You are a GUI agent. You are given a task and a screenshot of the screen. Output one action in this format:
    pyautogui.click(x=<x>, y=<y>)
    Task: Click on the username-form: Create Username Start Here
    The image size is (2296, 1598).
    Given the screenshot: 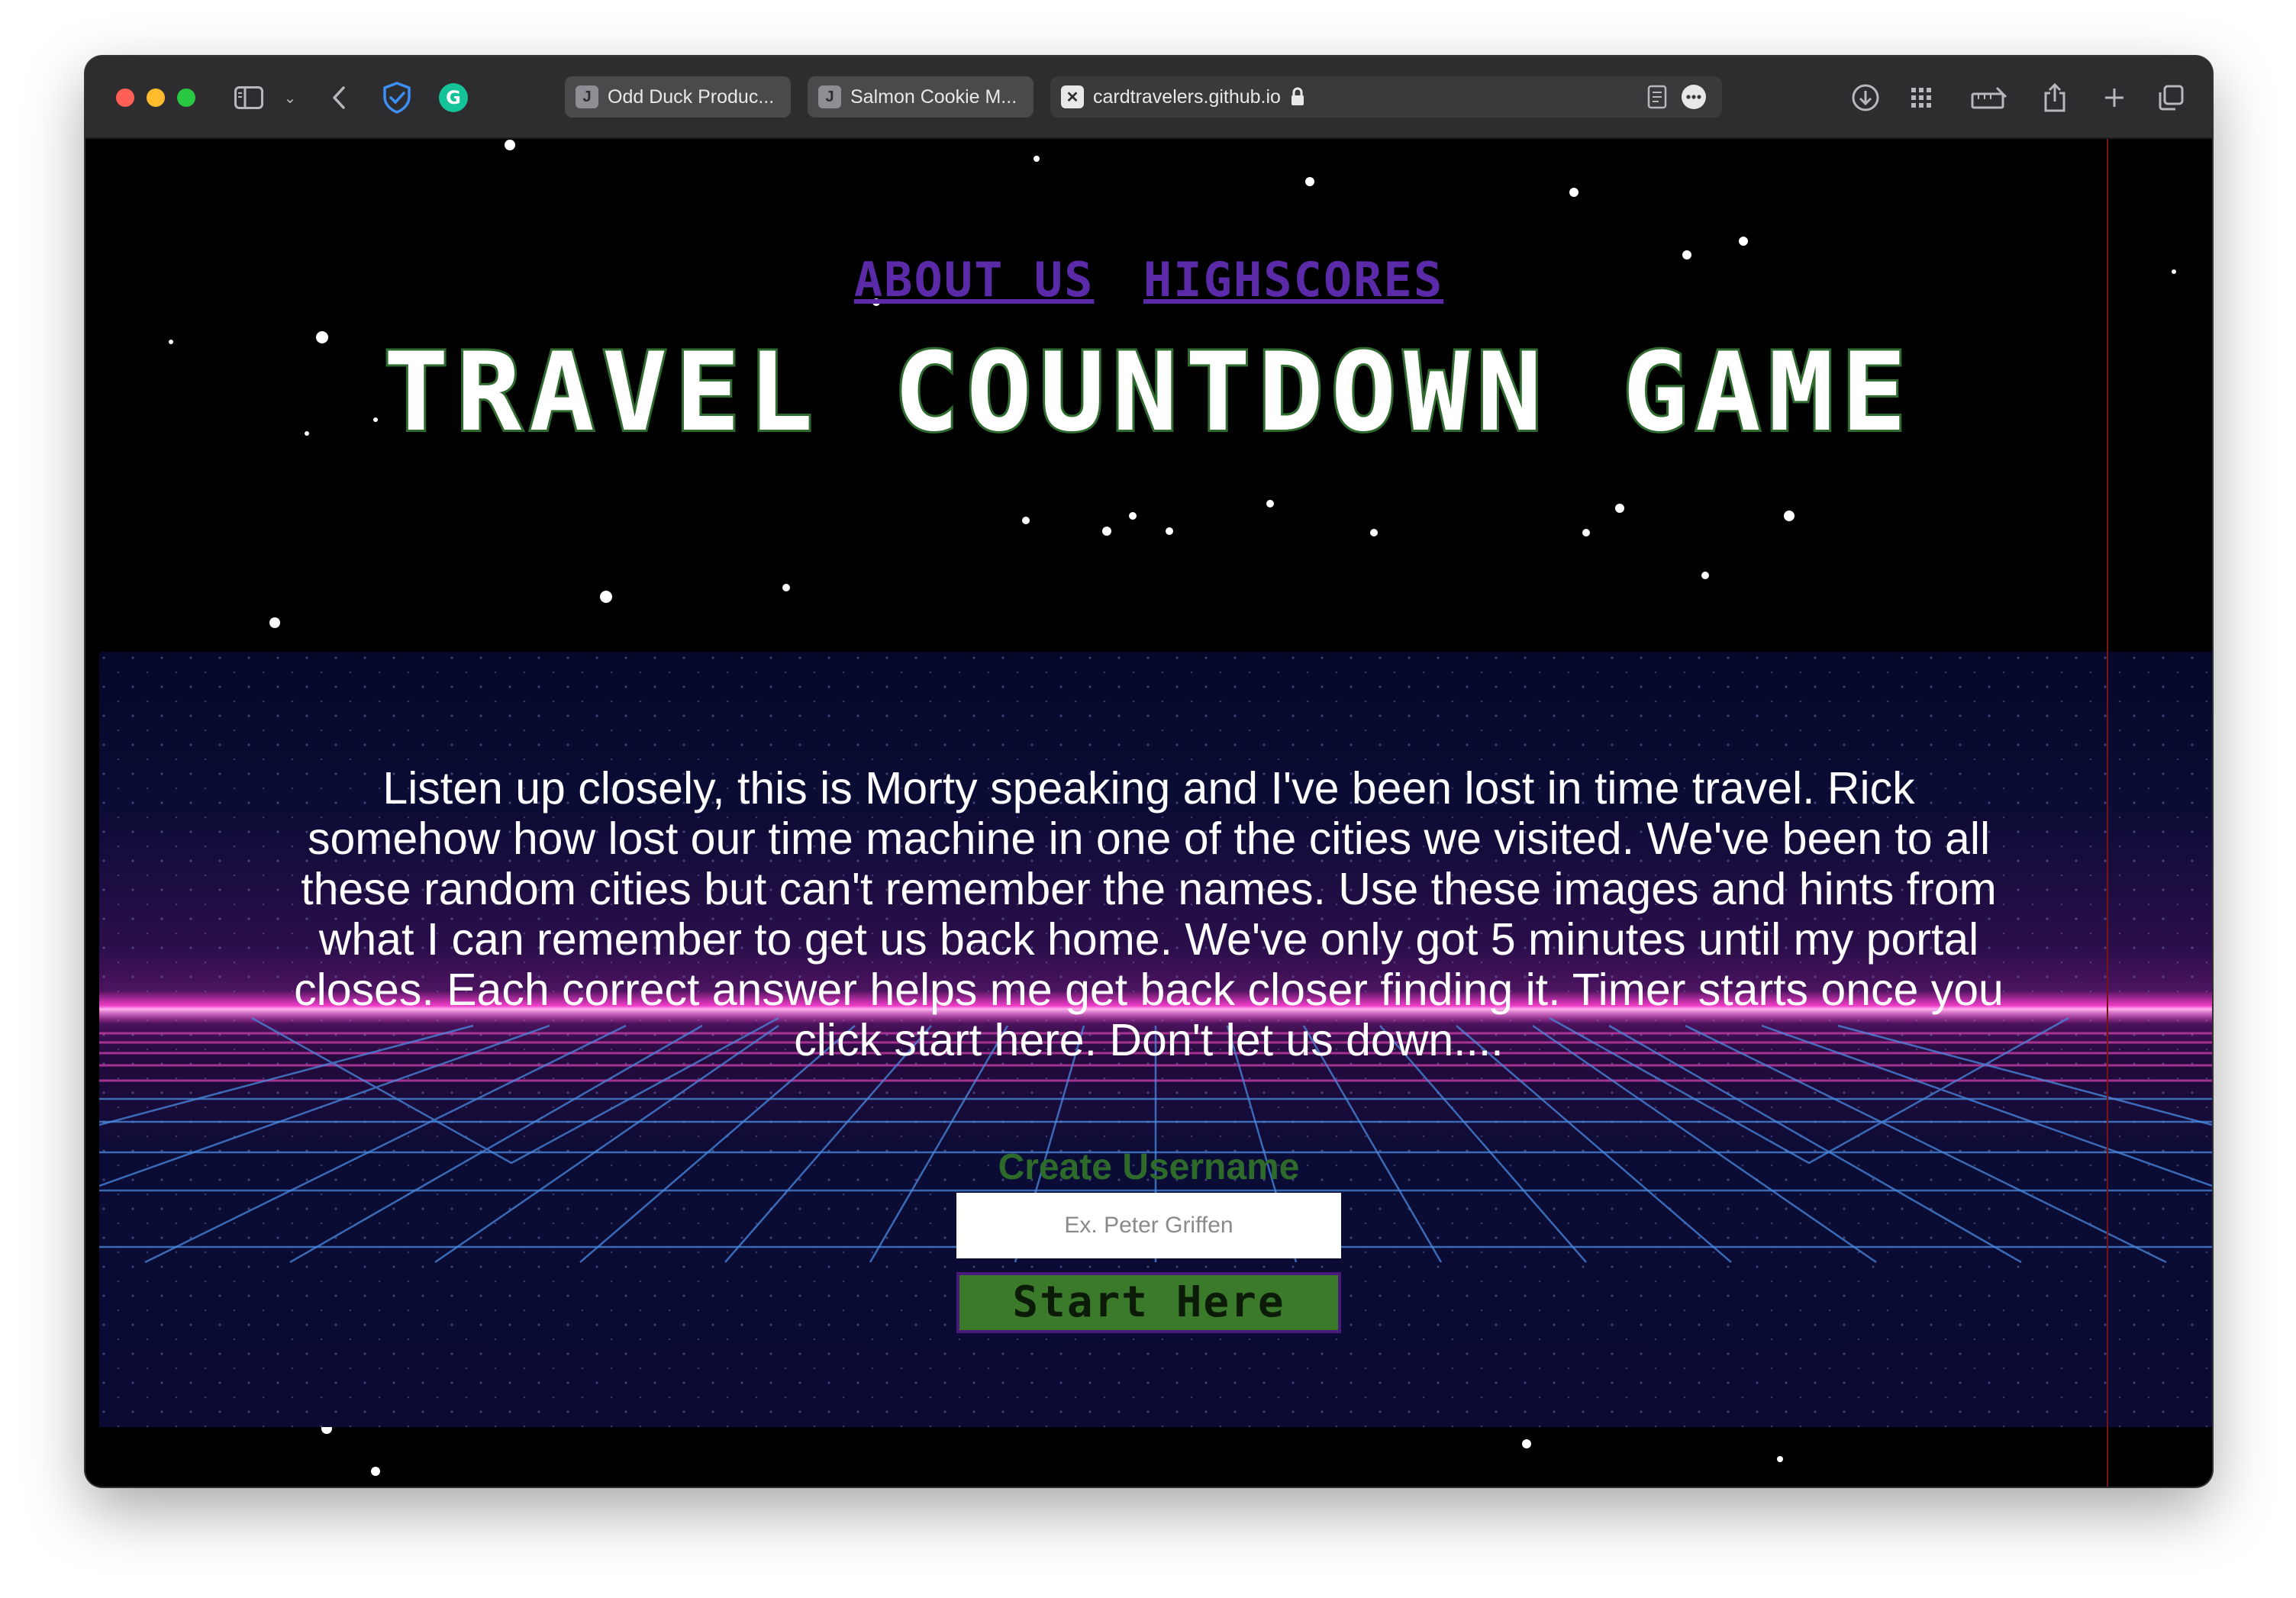 What is the action you would take?
    pyautogui.click(x=1148, y=1239)
    